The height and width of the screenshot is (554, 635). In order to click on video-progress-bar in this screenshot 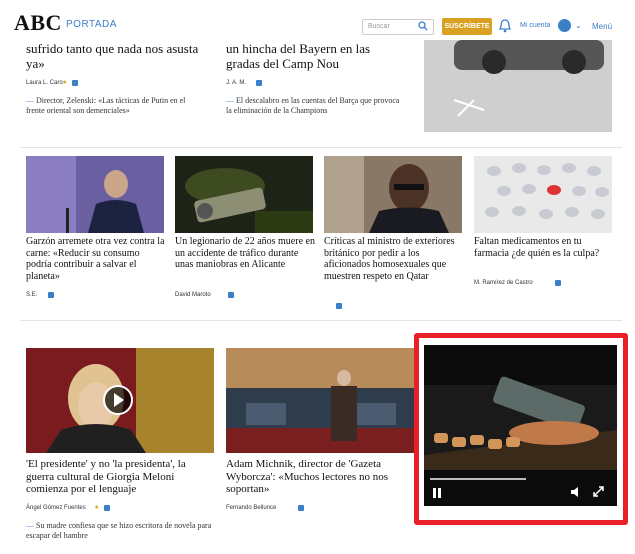, I will do `click(478, 479)`.